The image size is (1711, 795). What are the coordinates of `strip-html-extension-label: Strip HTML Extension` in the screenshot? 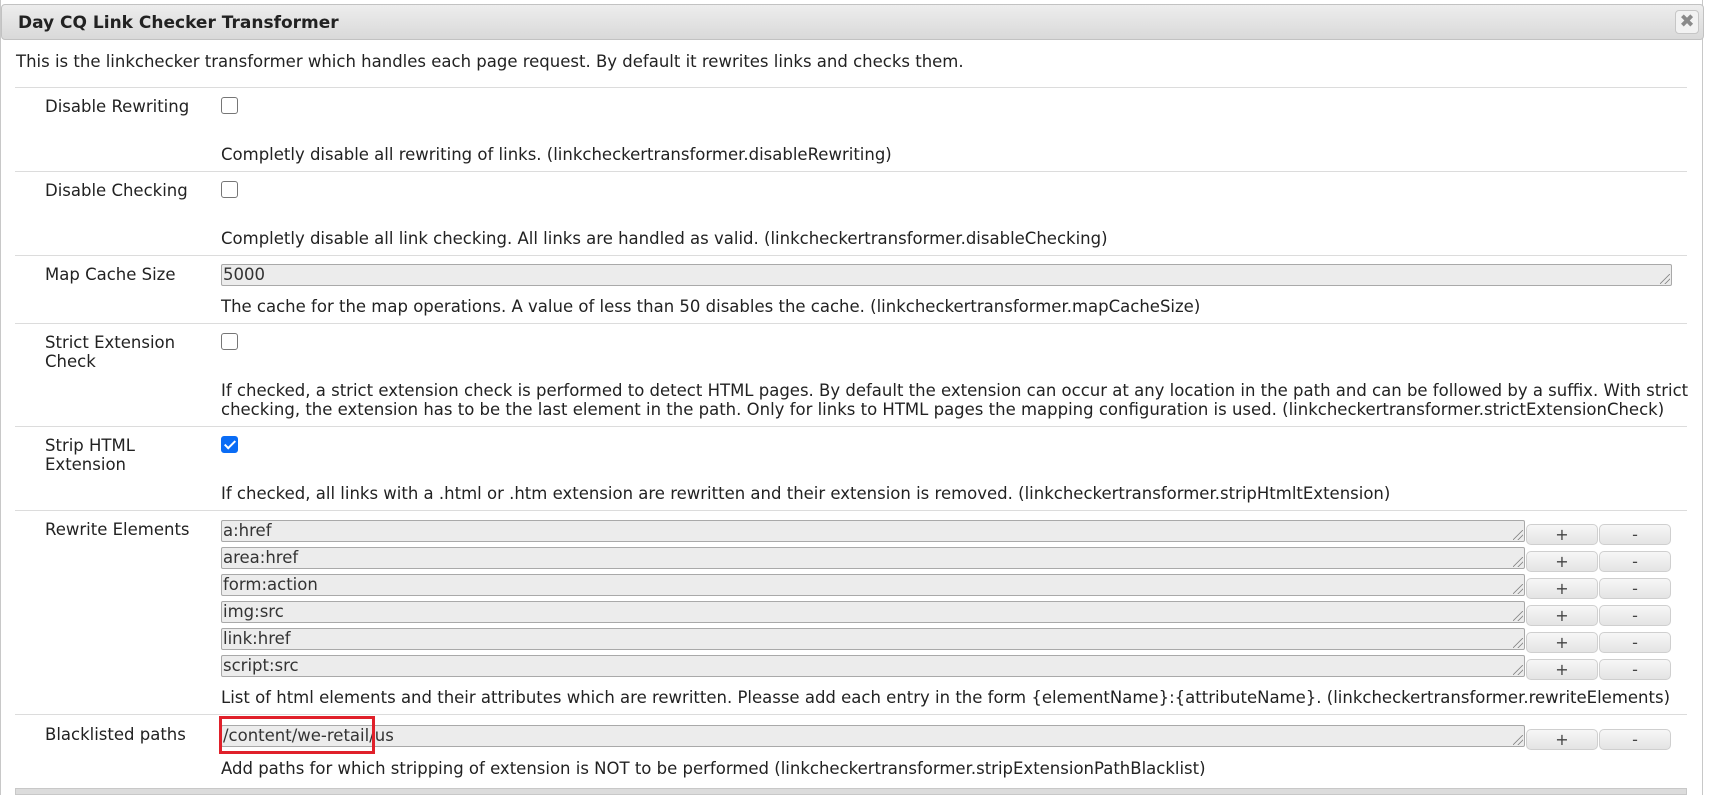 It's located at (90, 455).